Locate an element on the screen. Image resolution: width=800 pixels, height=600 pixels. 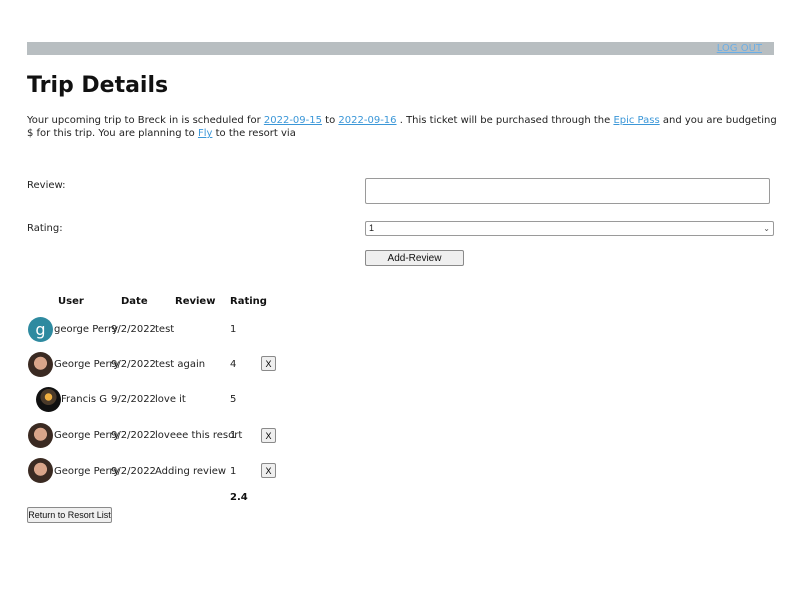
review-text: Adding review is located at coordinates (191, 471).